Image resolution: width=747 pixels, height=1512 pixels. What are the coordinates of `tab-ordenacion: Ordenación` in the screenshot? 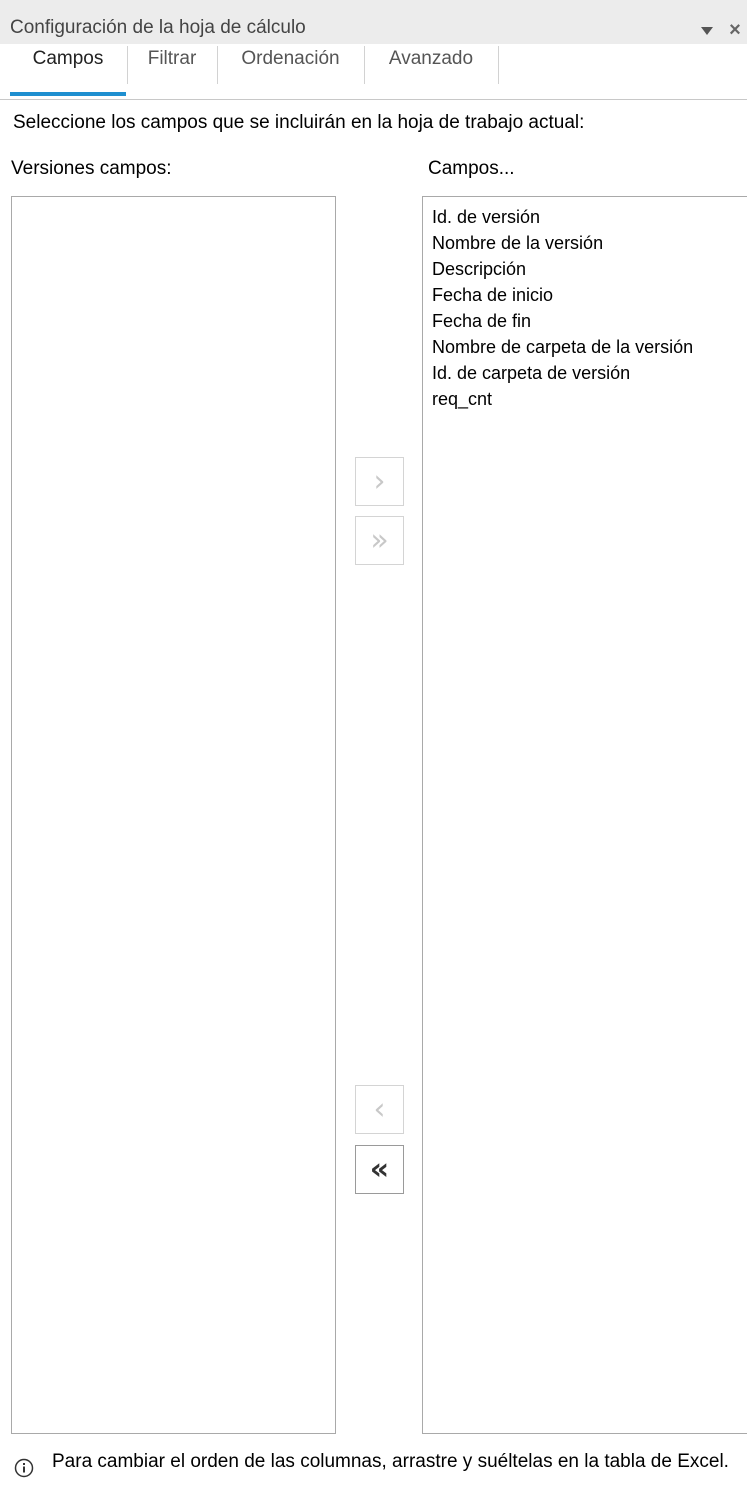 It's located at (290, 70).